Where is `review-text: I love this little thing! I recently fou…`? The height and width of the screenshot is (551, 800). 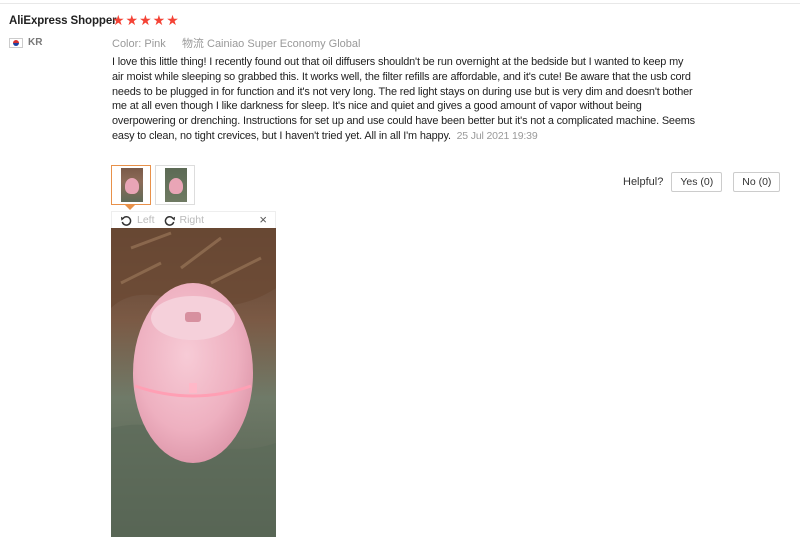 review-text: I love this little thing! I recently fou… is located at coordinates (404, 99).